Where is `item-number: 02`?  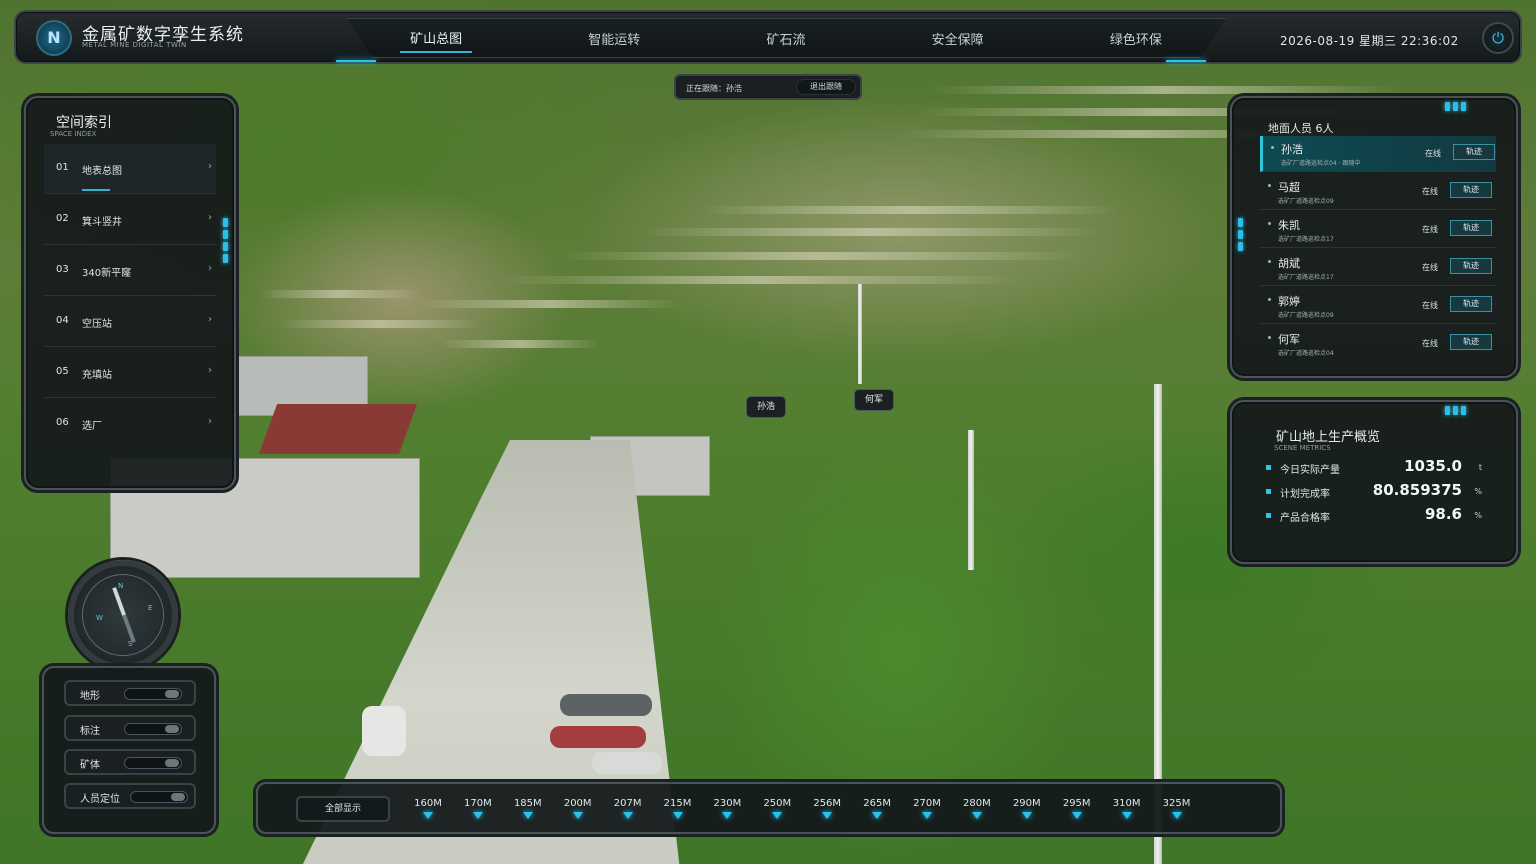
item-number: 02 is located at coordinates (62, 218).